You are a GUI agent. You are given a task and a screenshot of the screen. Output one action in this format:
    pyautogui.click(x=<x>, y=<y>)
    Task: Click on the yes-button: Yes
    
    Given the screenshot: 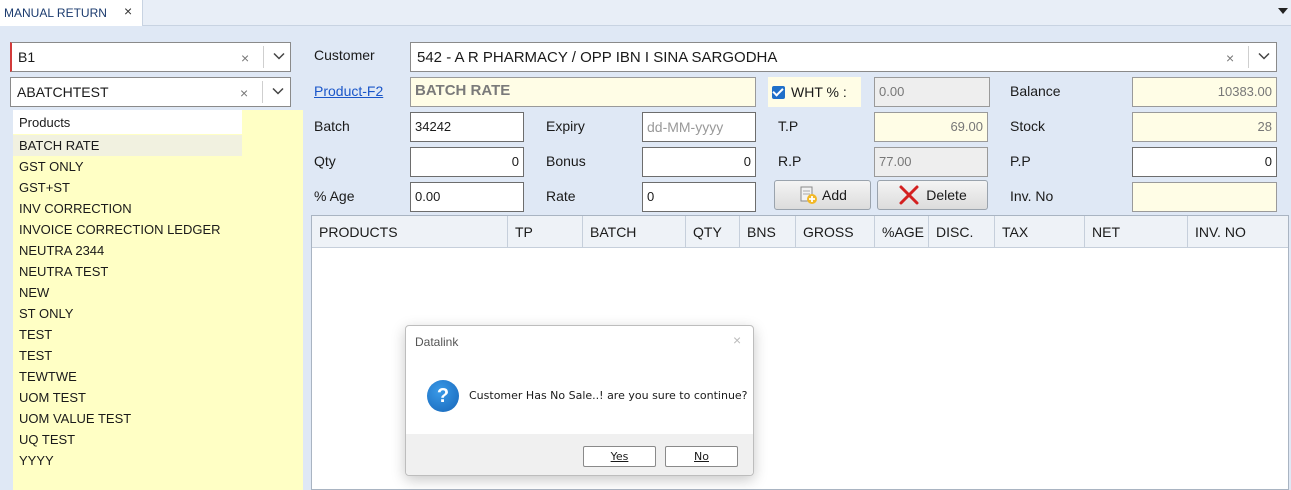 What is the action you would take?
    pyautogui.click(x=619, y=456)
    